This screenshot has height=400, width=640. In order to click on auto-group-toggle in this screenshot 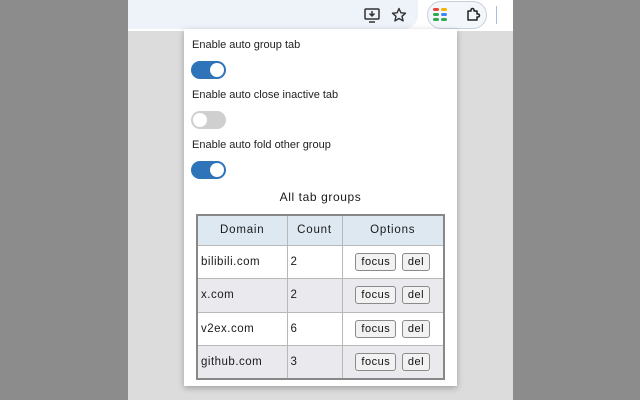, I will do `click(208, 70)`.